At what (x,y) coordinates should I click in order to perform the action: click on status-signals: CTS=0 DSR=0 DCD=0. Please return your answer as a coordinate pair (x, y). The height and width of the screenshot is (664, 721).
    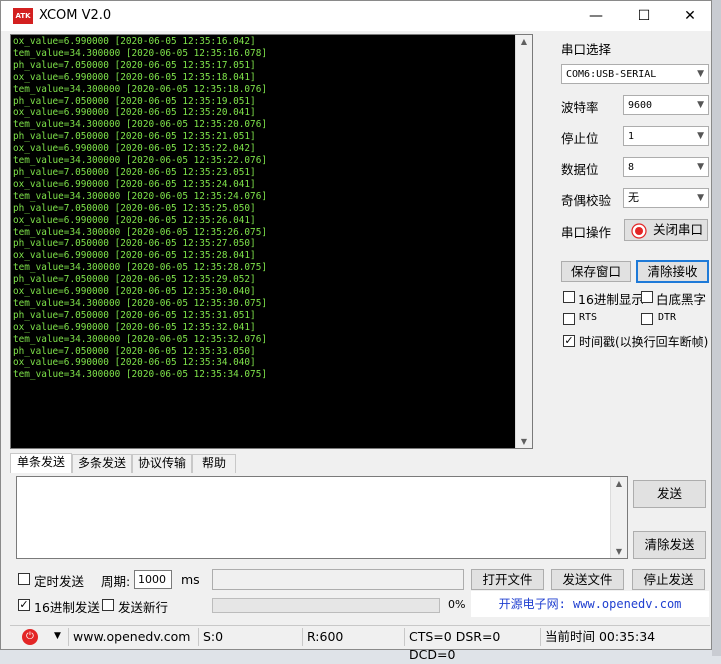
    Looking at the image, I should click on (472, 645).